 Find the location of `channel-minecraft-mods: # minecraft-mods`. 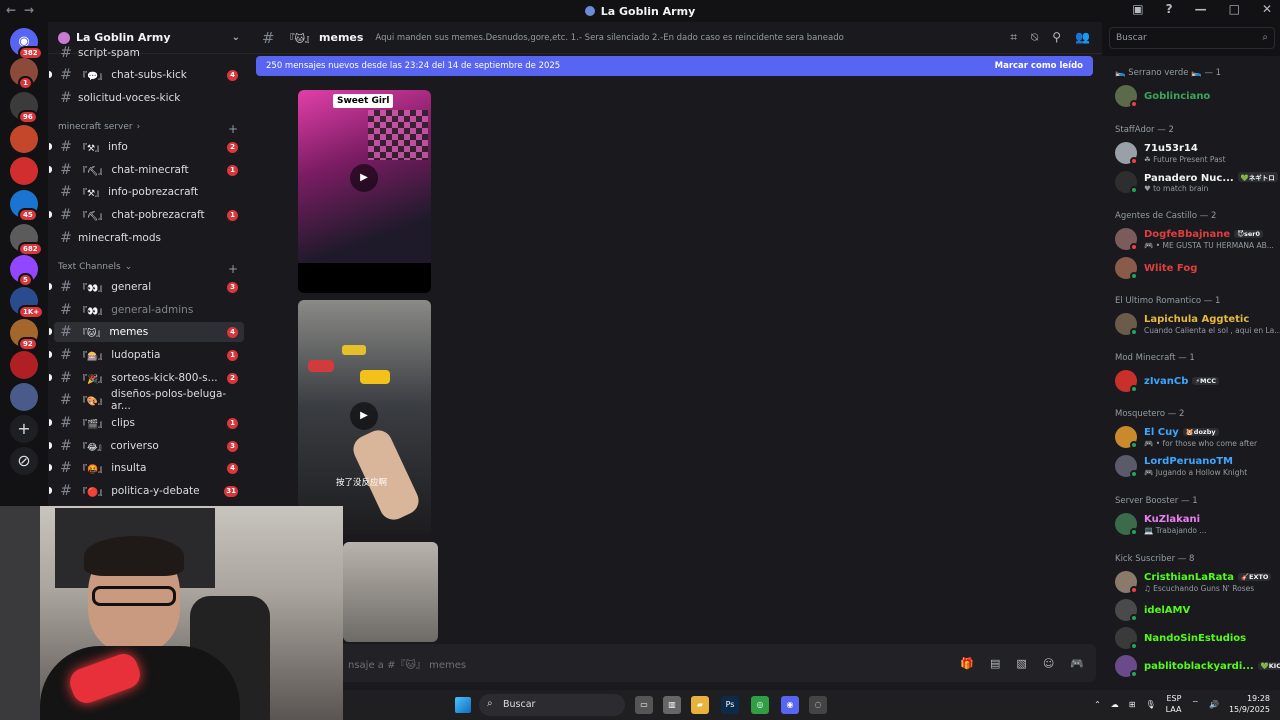

channel-minecraft-mods: # minecraft-mods is located at coordinates (149, 238).